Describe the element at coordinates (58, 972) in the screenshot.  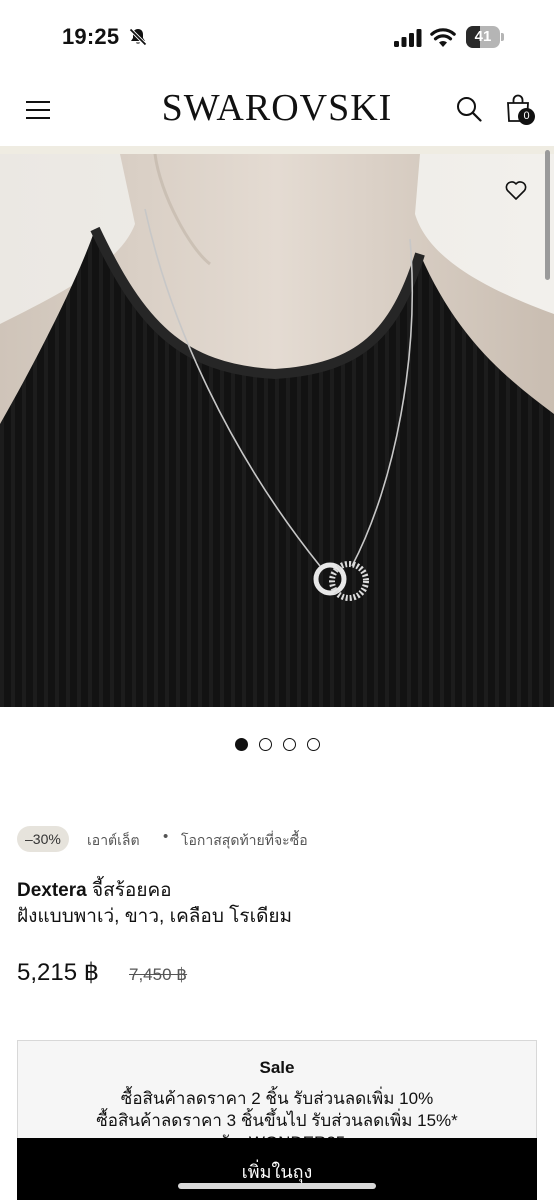
I see `current-price: 5,215 ฿` at that location.